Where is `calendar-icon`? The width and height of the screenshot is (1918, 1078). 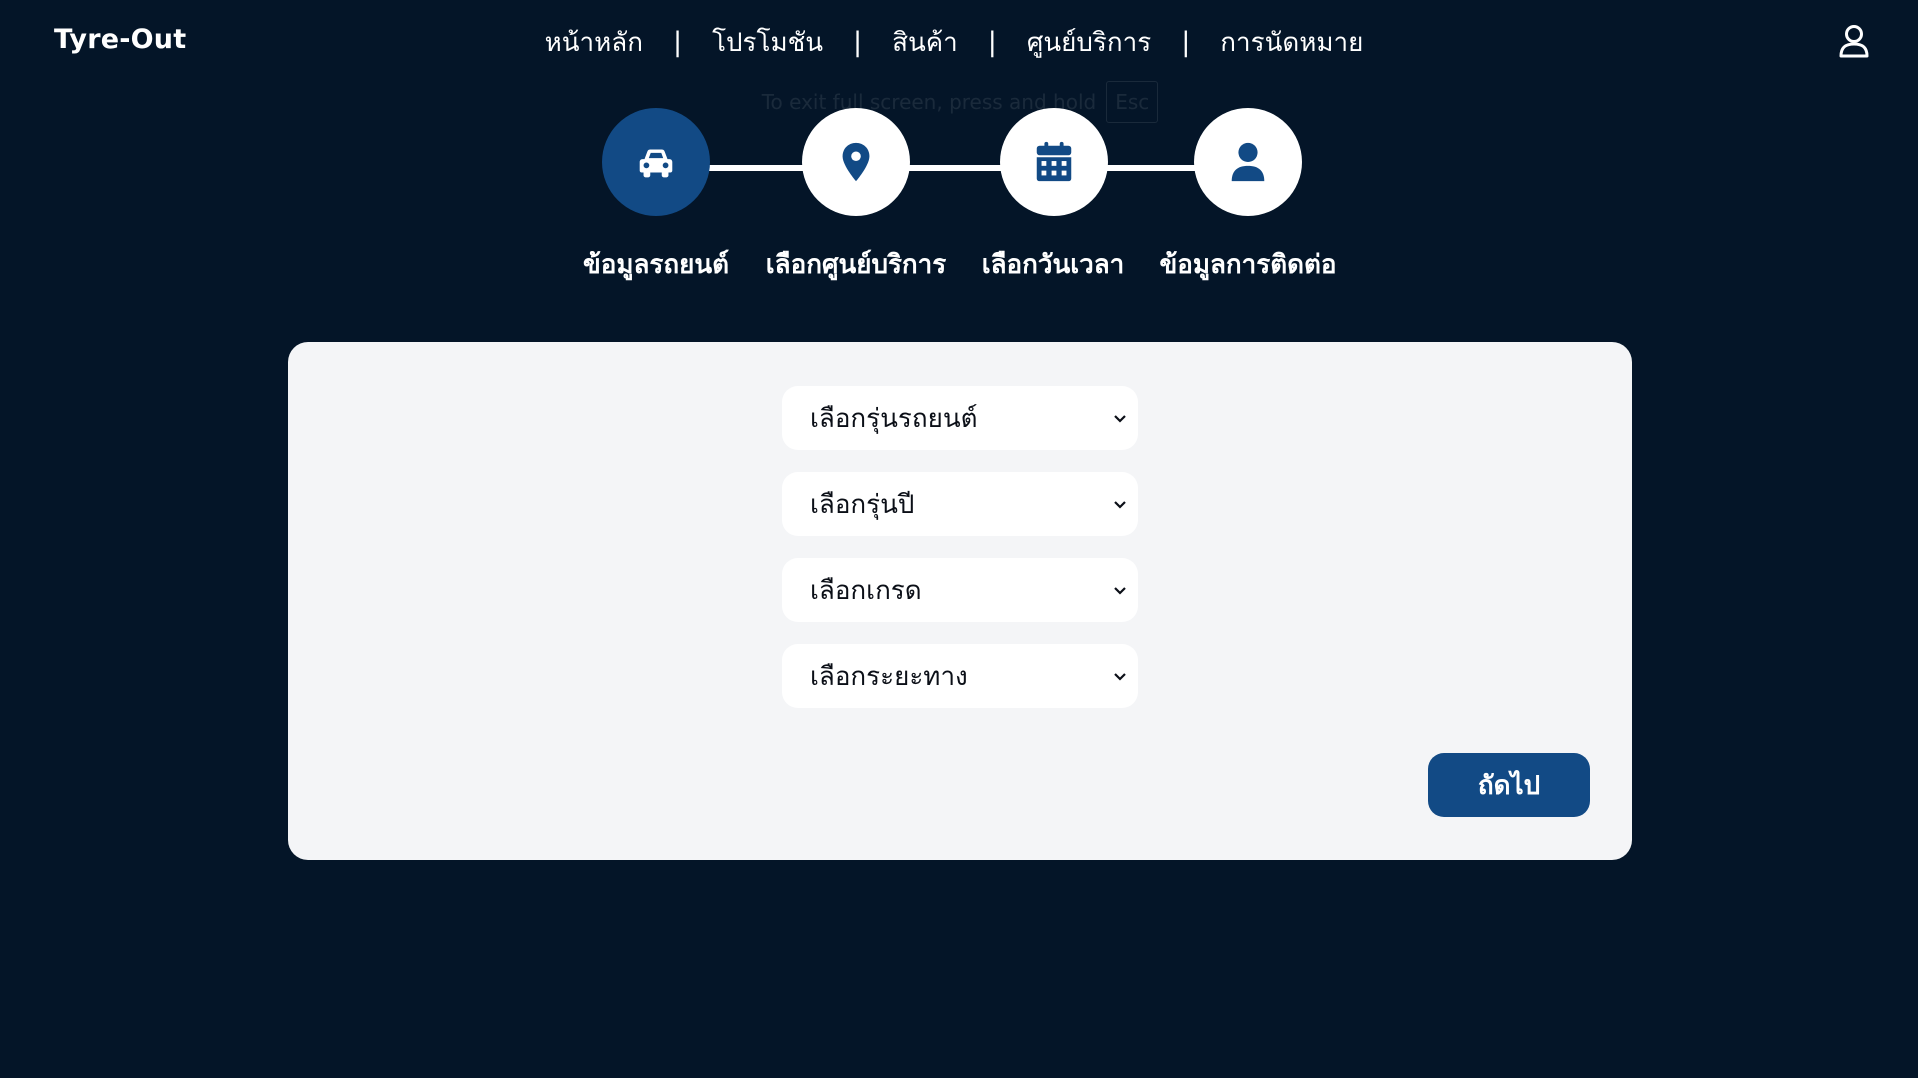
calendar-icon is located at coordinates (1054, 161).